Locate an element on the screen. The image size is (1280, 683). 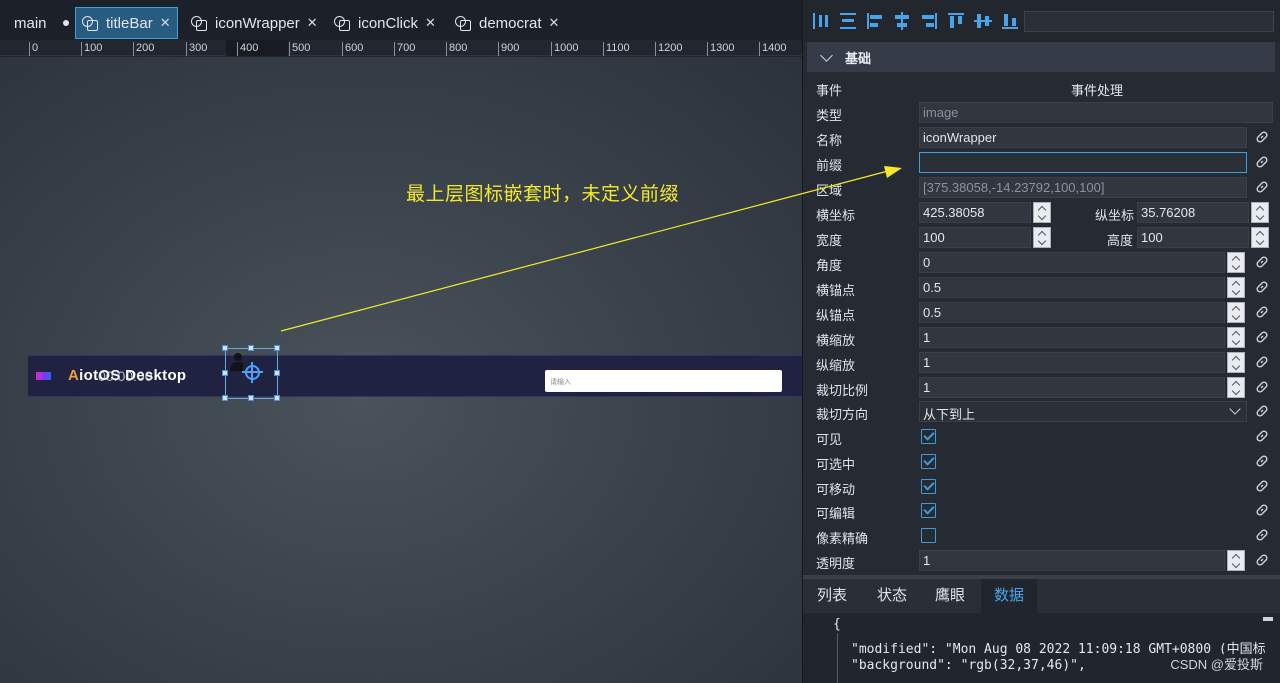
x-stepper is located at coordinates (1042, 212).